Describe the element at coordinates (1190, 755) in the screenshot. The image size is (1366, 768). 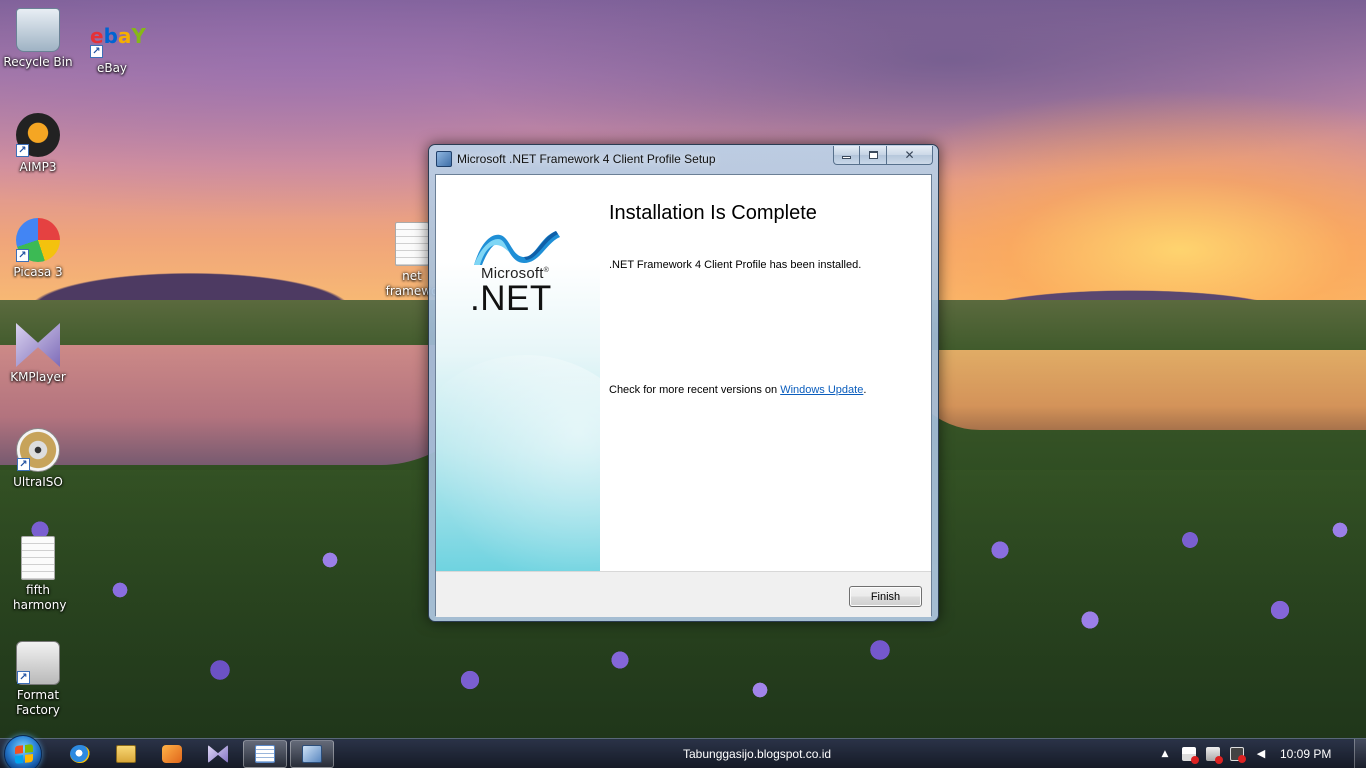
I see `action-center-icon` at that location.